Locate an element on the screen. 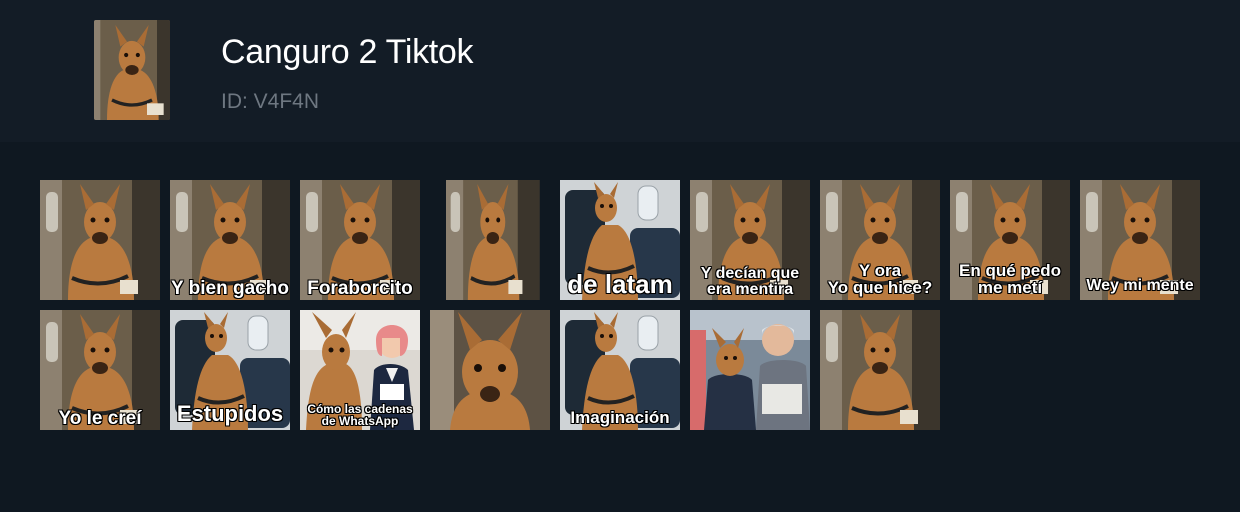 The image size is (1240, 512). sticker-item: Wey mi mente is located at coordinates (1140, 240).